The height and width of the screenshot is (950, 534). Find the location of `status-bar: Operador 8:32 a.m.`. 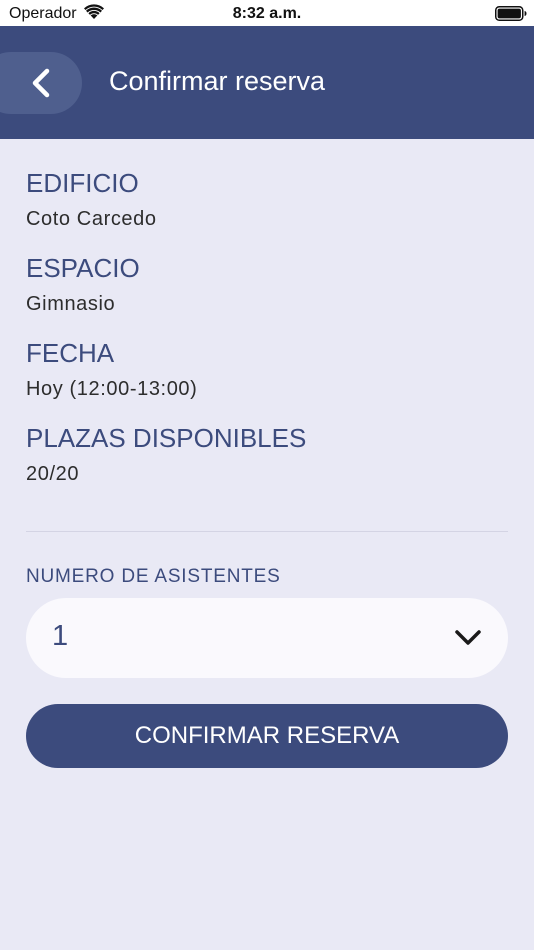

status-bar: Operador 8:32 a.m. is located at coordinates (267, 13).